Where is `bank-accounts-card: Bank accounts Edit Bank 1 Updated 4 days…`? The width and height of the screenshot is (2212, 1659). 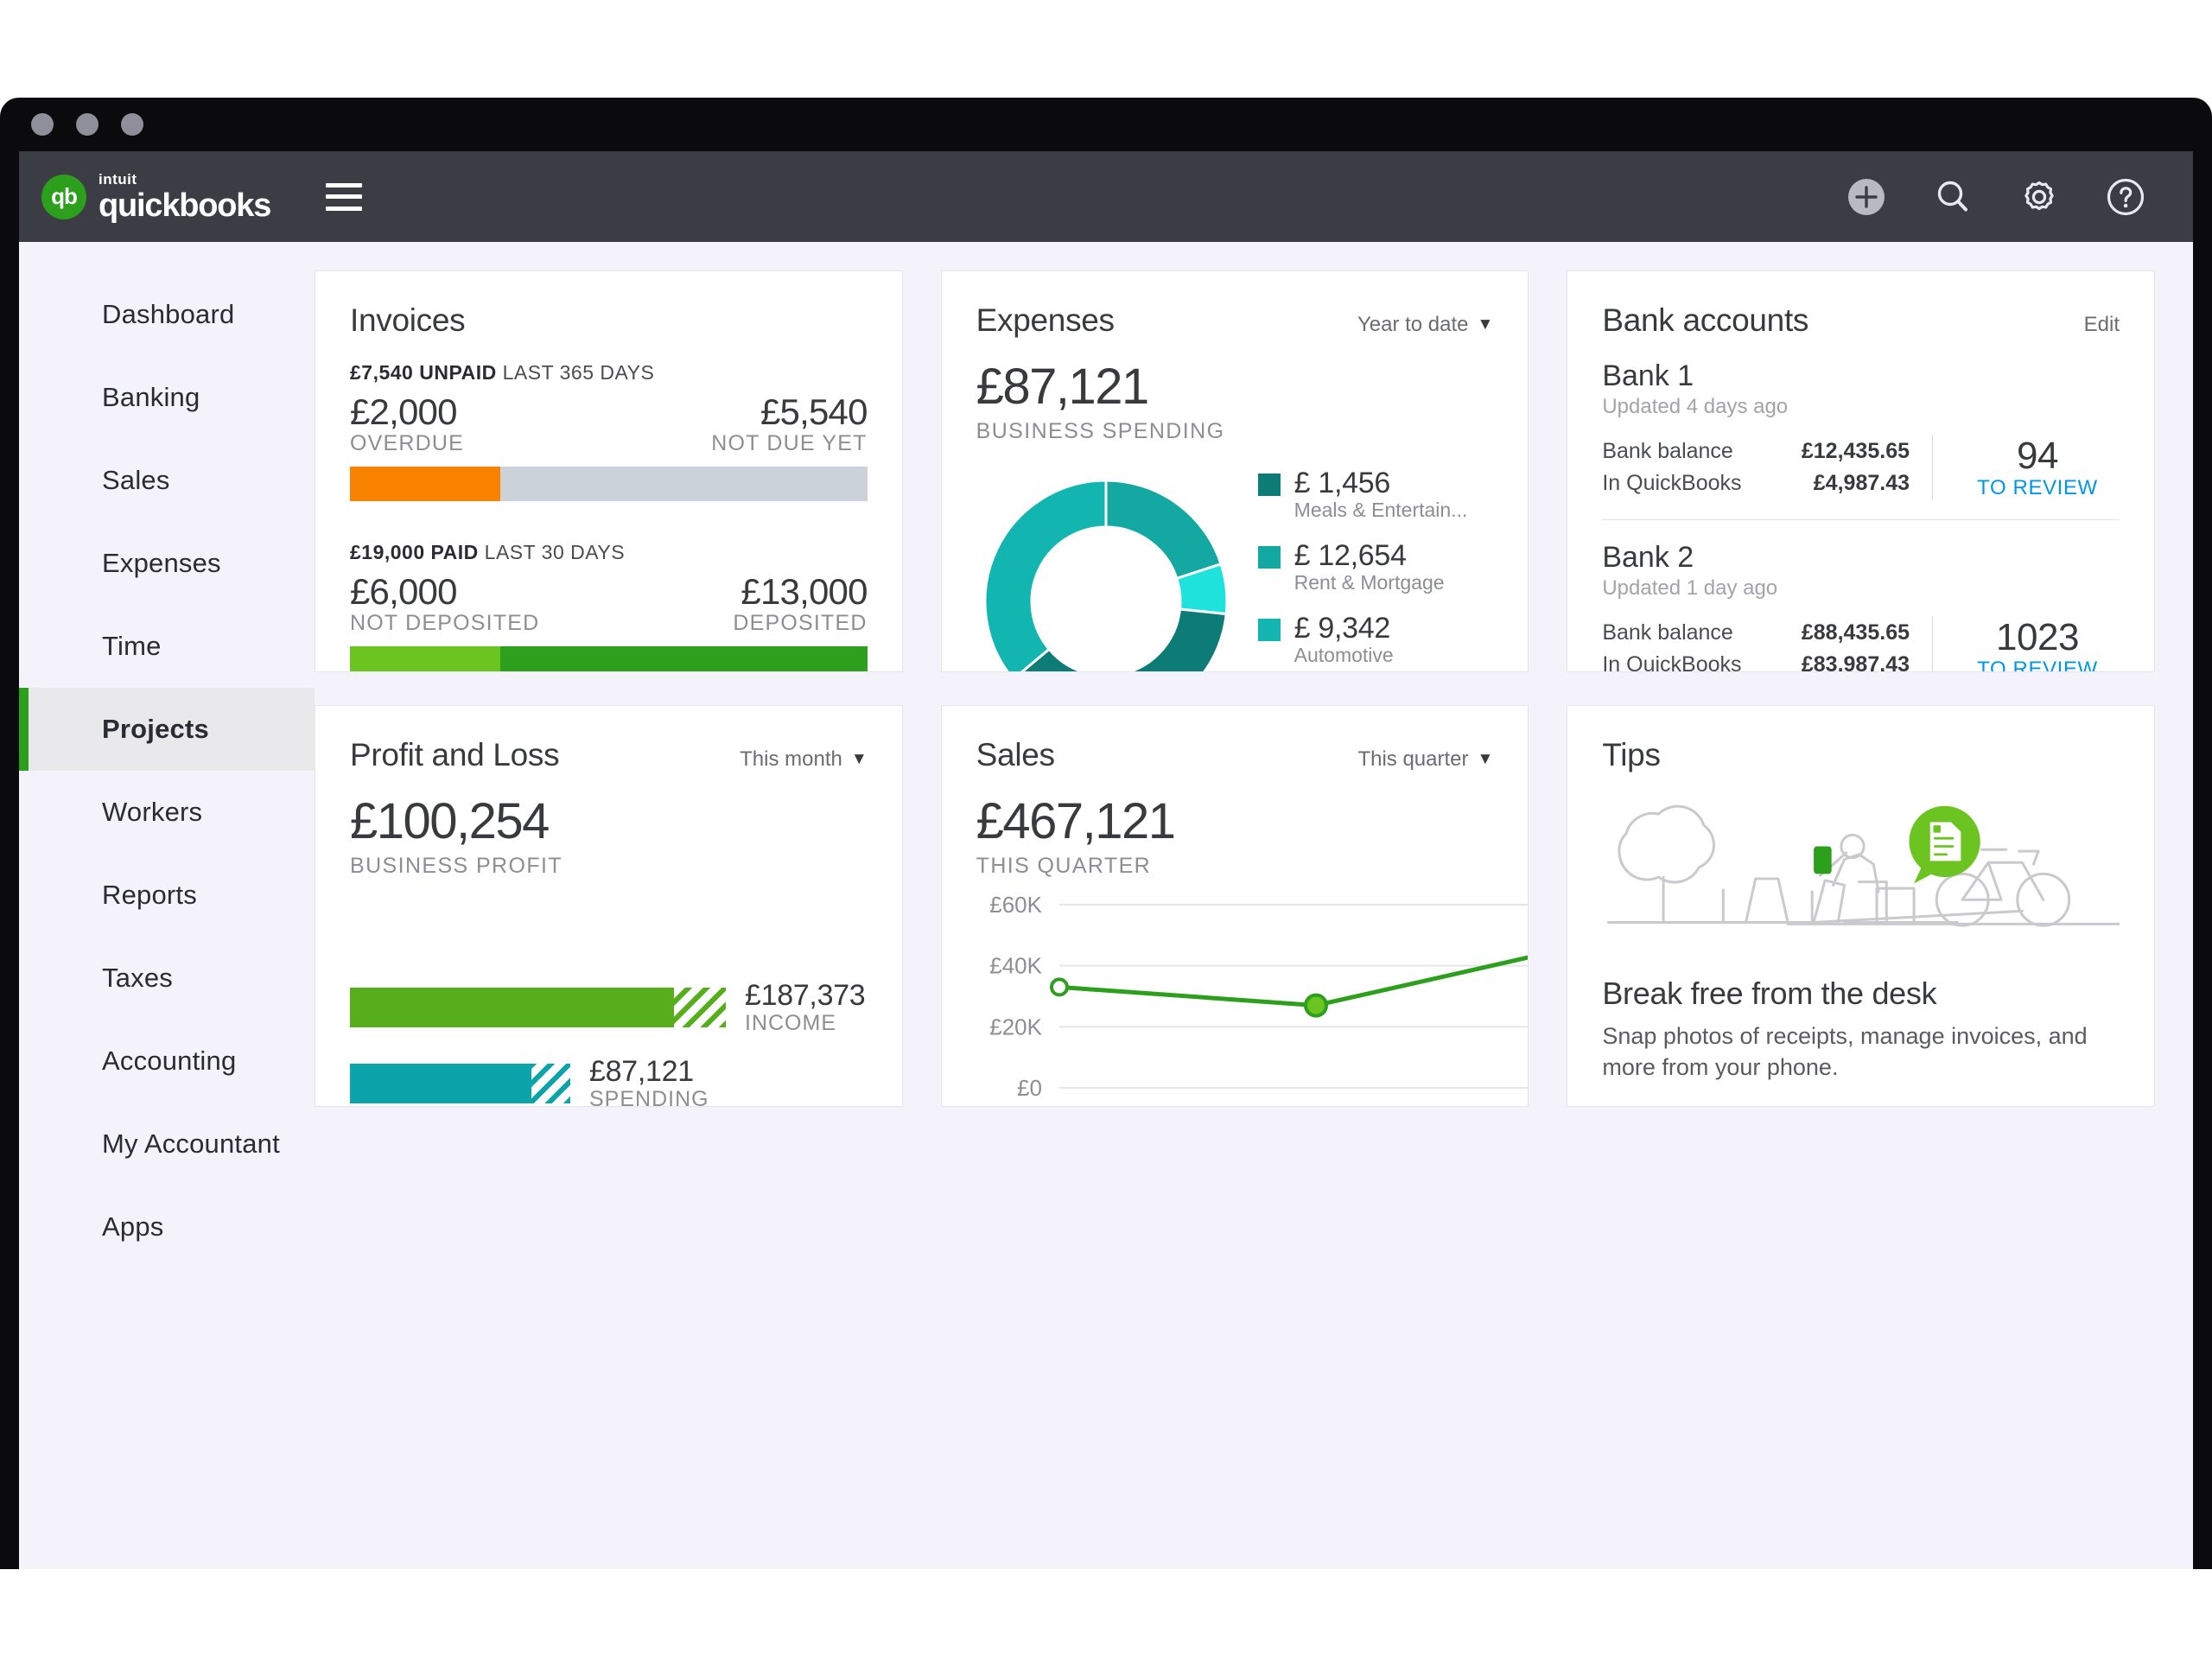
bank-accounts-card: Bank accounts Edit Bank 1 Updated 4 days… is located at coordinates (1861, 471).